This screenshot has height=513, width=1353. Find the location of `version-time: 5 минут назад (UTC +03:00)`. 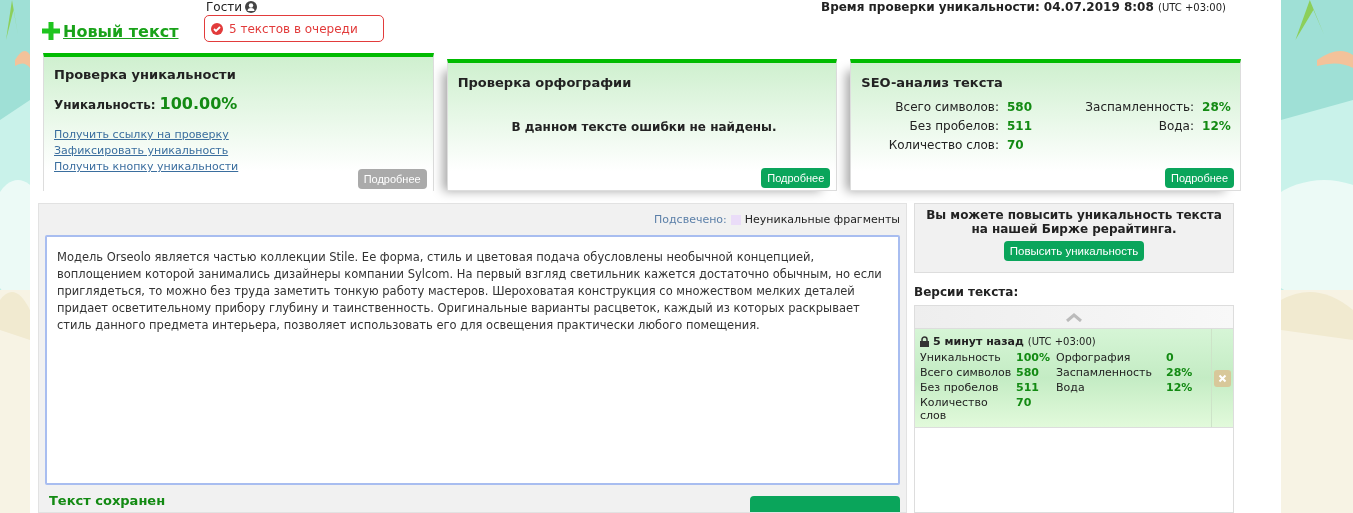

version-time: 5 минут назад (UTC +03:00) is located at coordinates (1014, 341).